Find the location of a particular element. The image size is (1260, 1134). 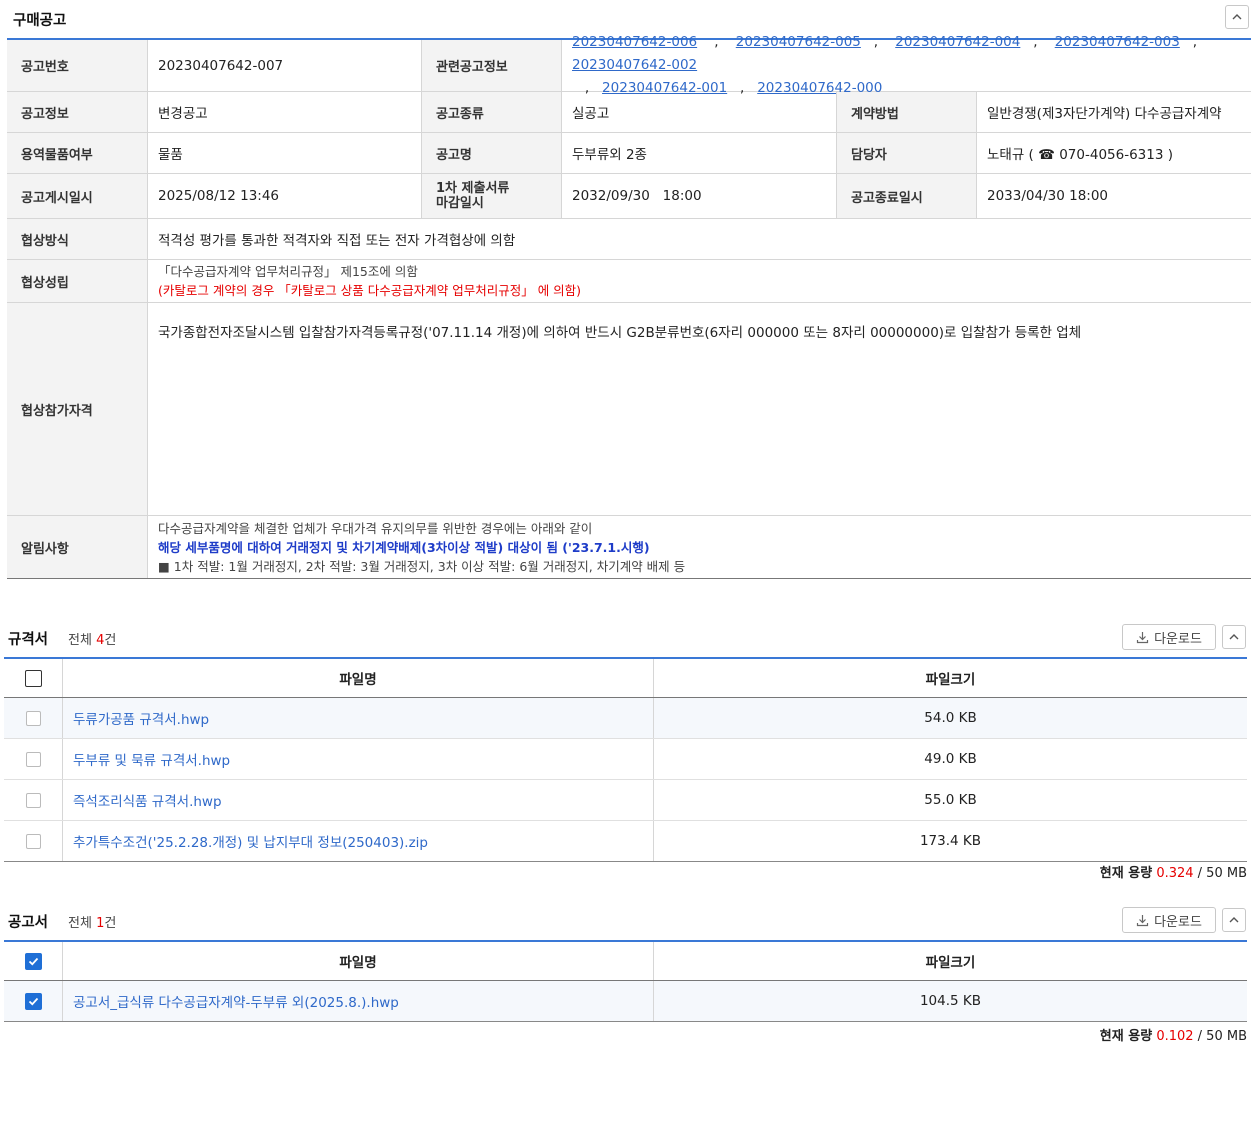

file-size: 55.0 KB is located at coordinates (950, 800).